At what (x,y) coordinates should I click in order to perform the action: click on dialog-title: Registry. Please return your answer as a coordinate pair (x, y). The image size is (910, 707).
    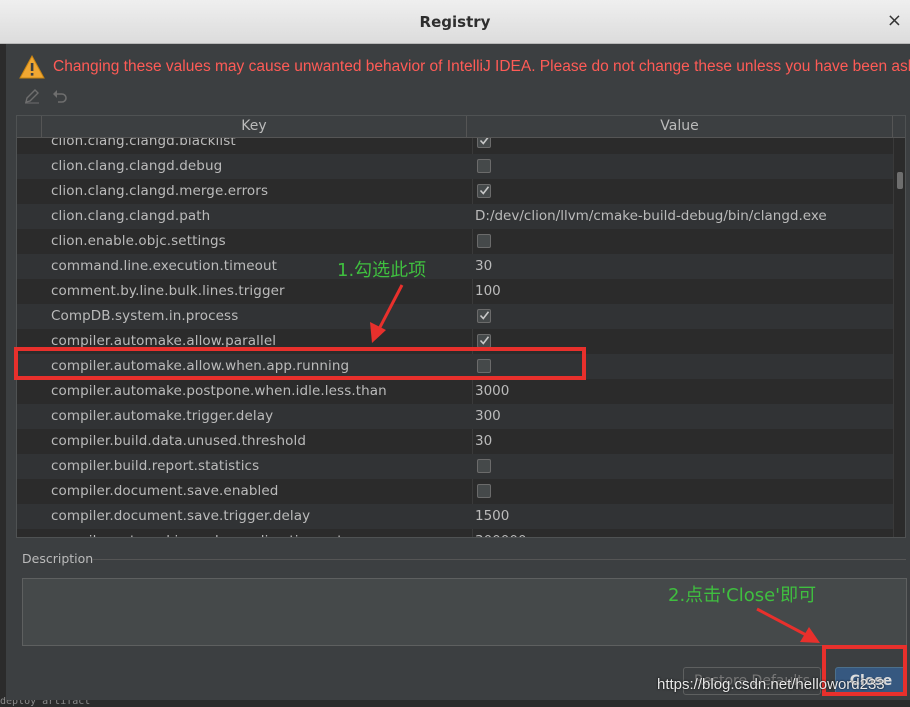
    Looking at the image, I should click on (455, 22).